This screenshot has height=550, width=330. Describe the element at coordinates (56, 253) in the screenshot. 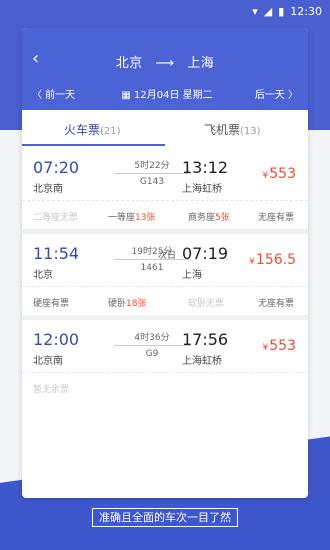

I see `departure-time: 11:54` at that location.